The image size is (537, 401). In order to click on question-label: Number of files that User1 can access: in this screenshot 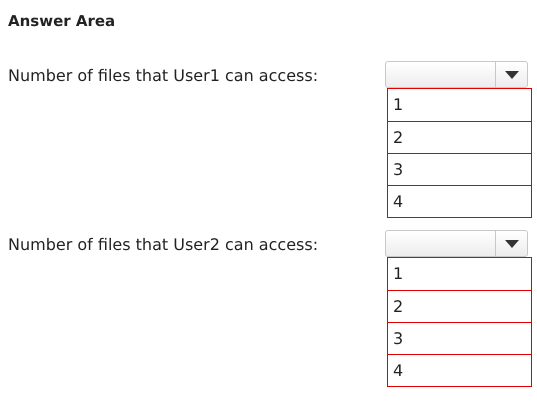, I will do `click(163, 75)`.